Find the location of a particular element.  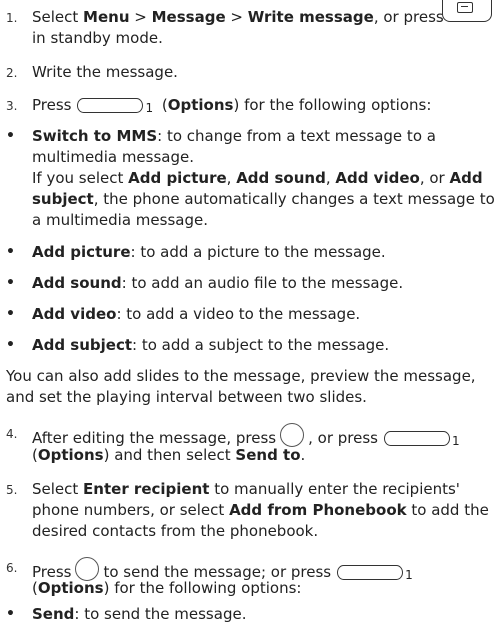

message-key-icon is located at coordinates (467, 11).